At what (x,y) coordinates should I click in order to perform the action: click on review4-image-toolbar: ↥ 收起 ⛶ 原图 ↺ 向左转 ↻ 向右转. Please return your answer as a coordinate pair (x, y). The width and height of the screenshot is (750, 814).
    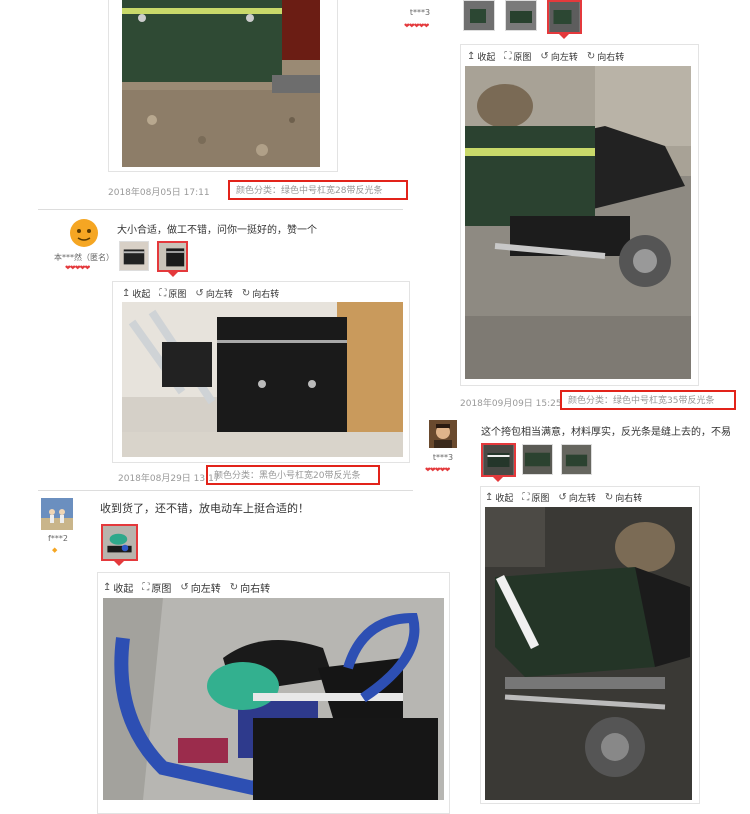
    Looking at the image, I should click on (545, 56).